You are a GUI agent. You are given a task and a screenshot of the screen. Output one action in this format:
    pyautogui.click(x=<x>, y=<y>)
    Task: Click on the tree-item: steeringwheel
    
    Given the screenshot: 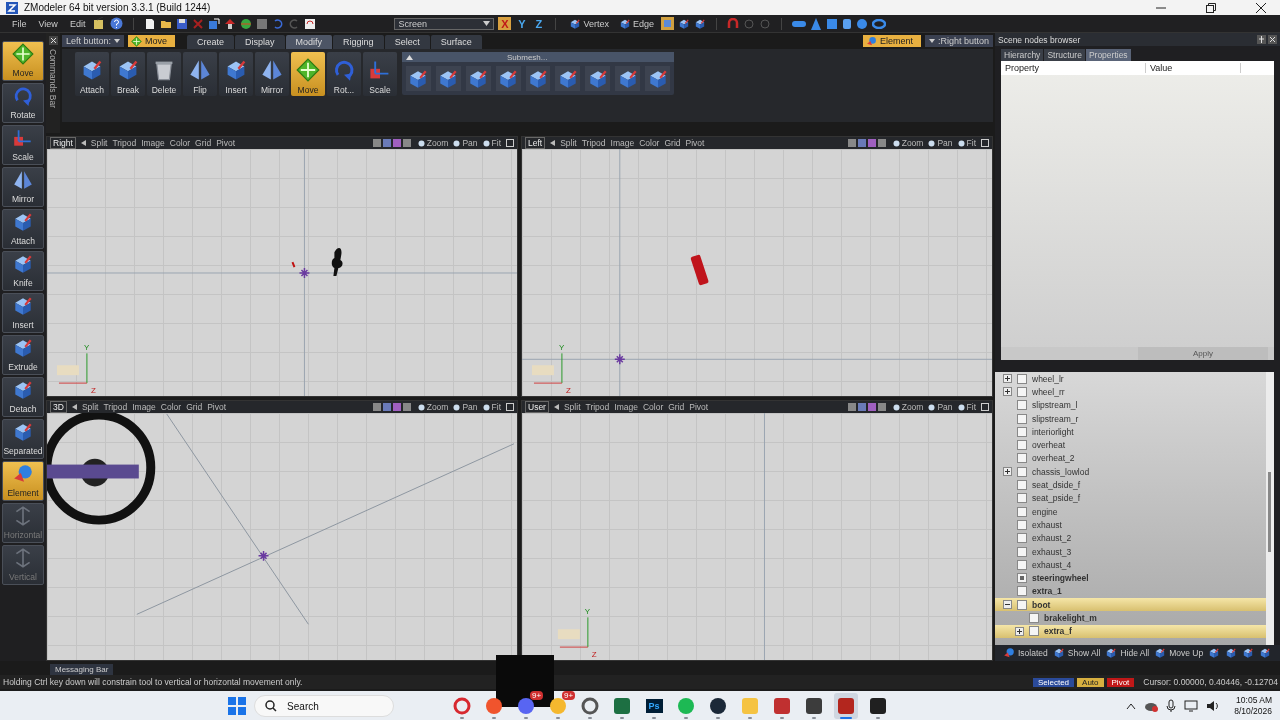 What is the action you would take?
    pyautogui.click(x=1130, y=578)
    